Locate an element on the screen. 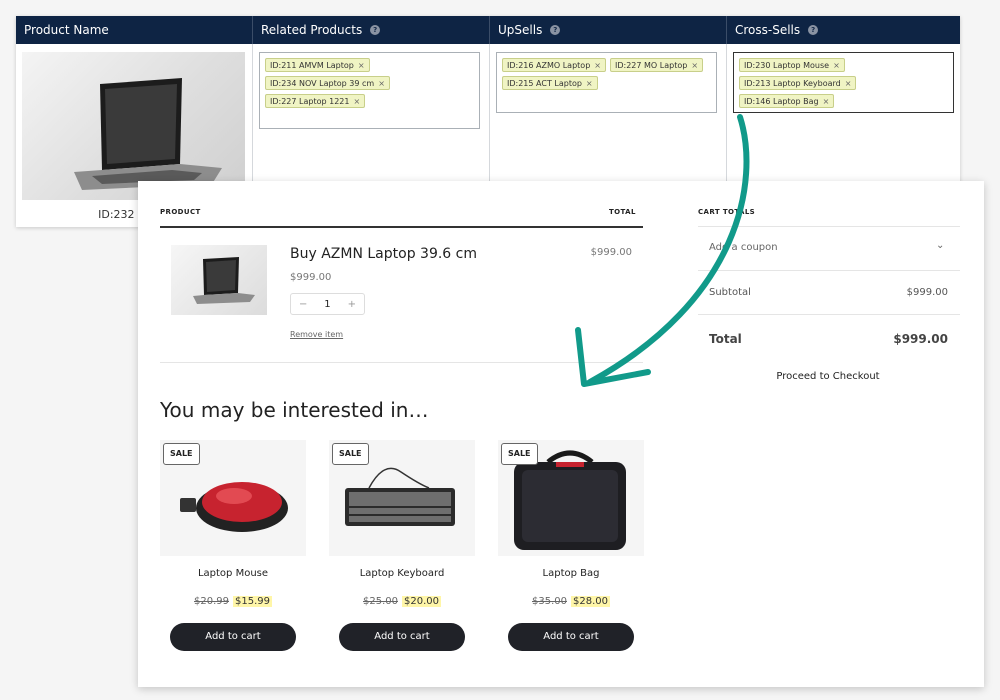 The height and width of the screenshot is (700, 1000). tag-upsell-227: ID:227 MO Laptop × is located at coordinates (656, 65).